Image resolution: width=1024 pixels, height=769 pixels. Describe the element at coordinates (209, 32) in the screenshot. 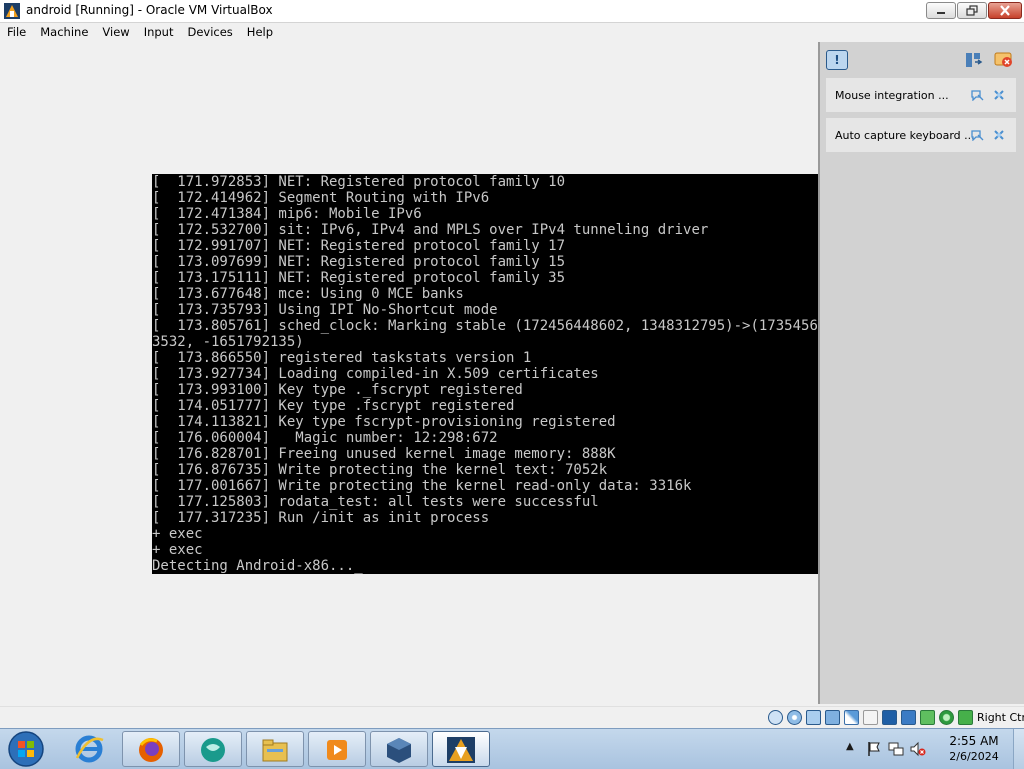

I see `menu-devices: Devices` at that location.